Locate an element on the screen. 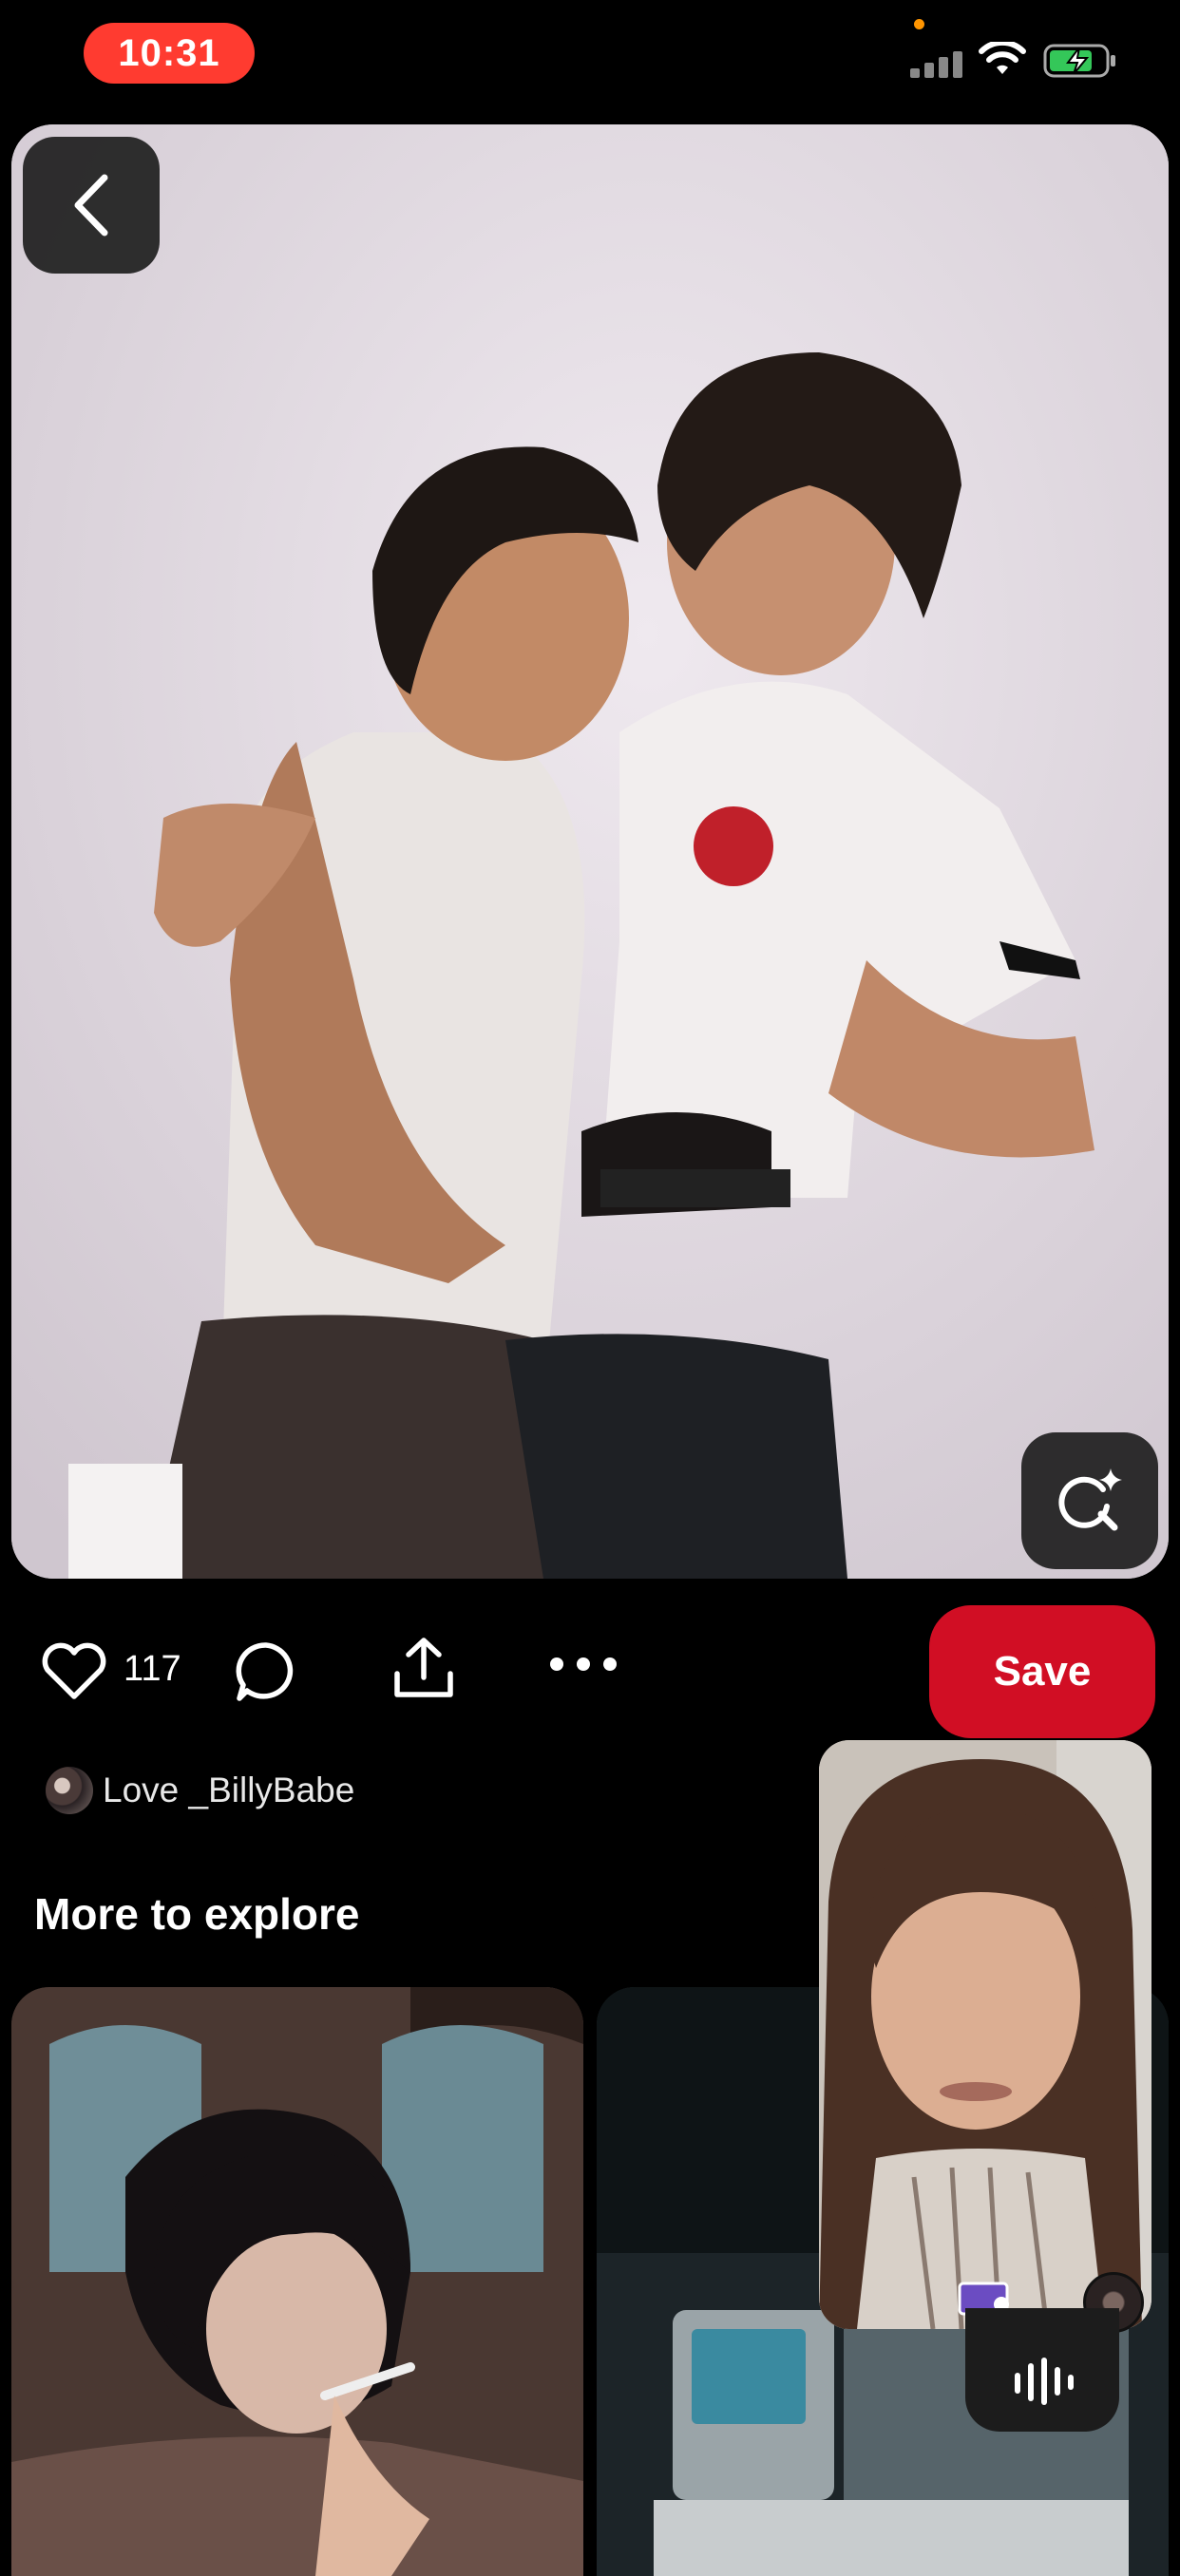 Image resolution: width=1180 pixels, height=2576 pixels. author-name: Love _BillyBabe is located at coordinates (228, 1790).